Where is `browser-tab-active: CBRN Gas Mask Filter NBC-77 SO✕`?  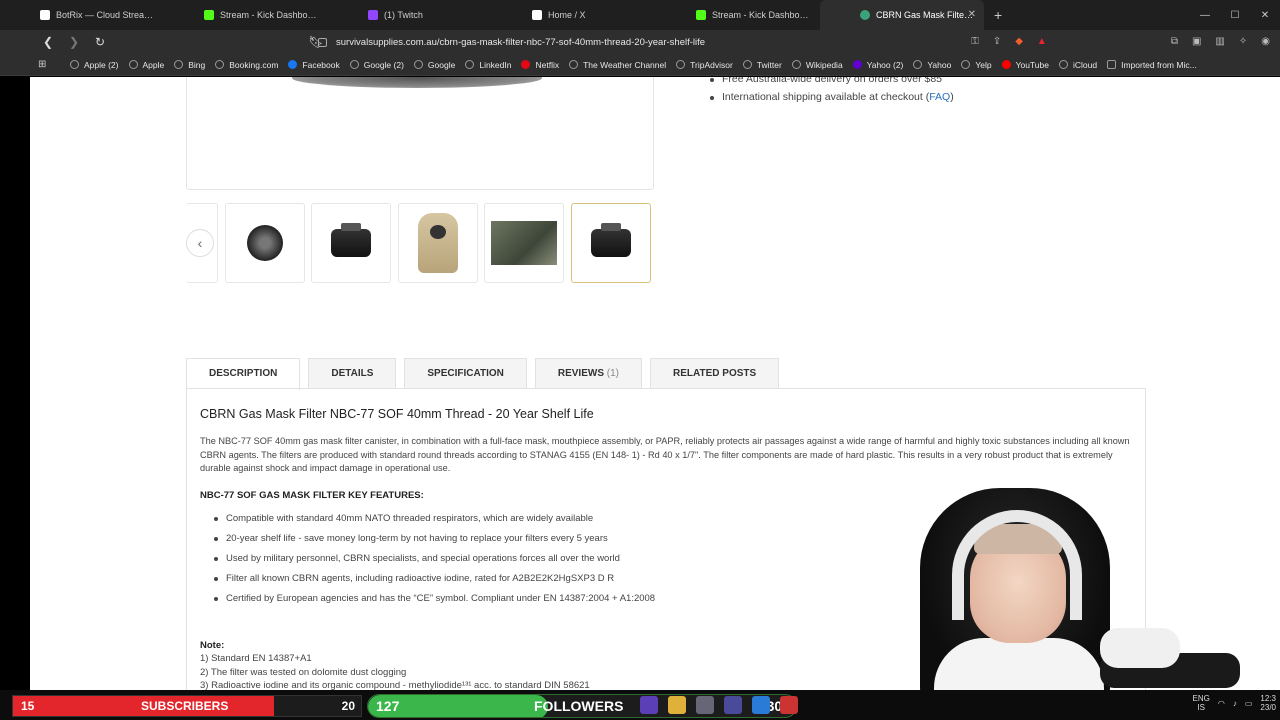
browser-tab-active: CBRN Gas Mask Filter NBC-77 SO✕ is located at coordinates (902, 15).